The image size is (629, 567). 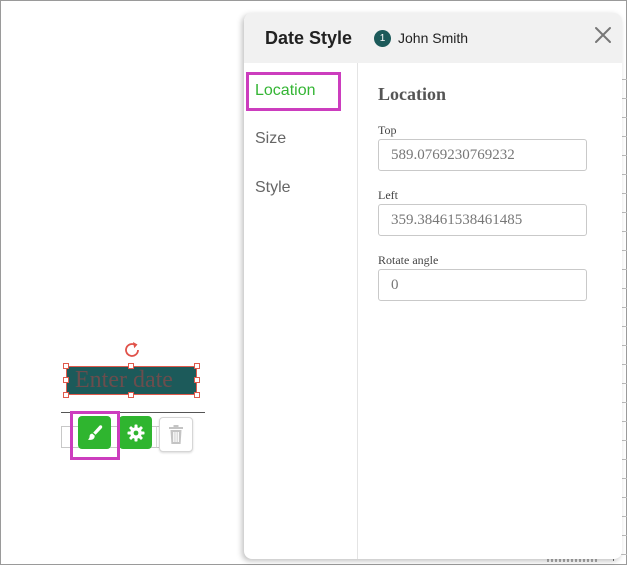 I want to click on date-field: Enter date, so click(x=131, y=380).